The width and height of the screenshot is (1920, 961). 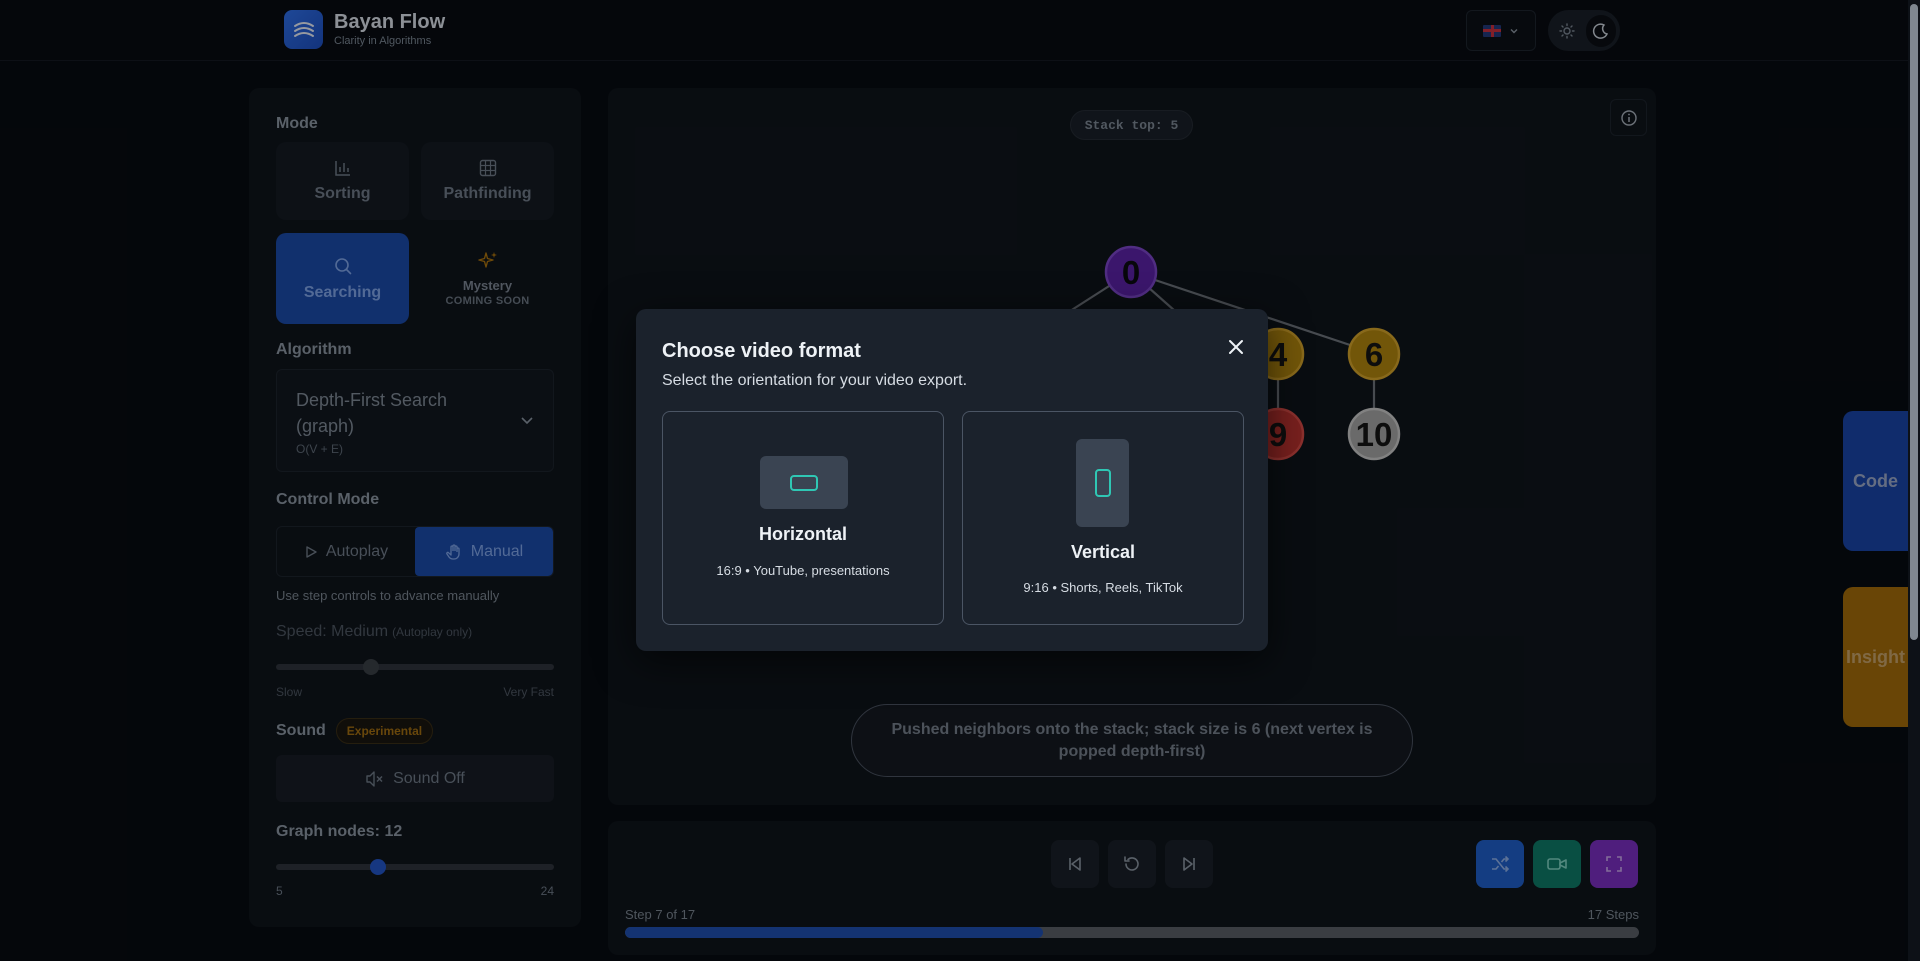 I want to click on reset-button, so click(x=1132, y=864).